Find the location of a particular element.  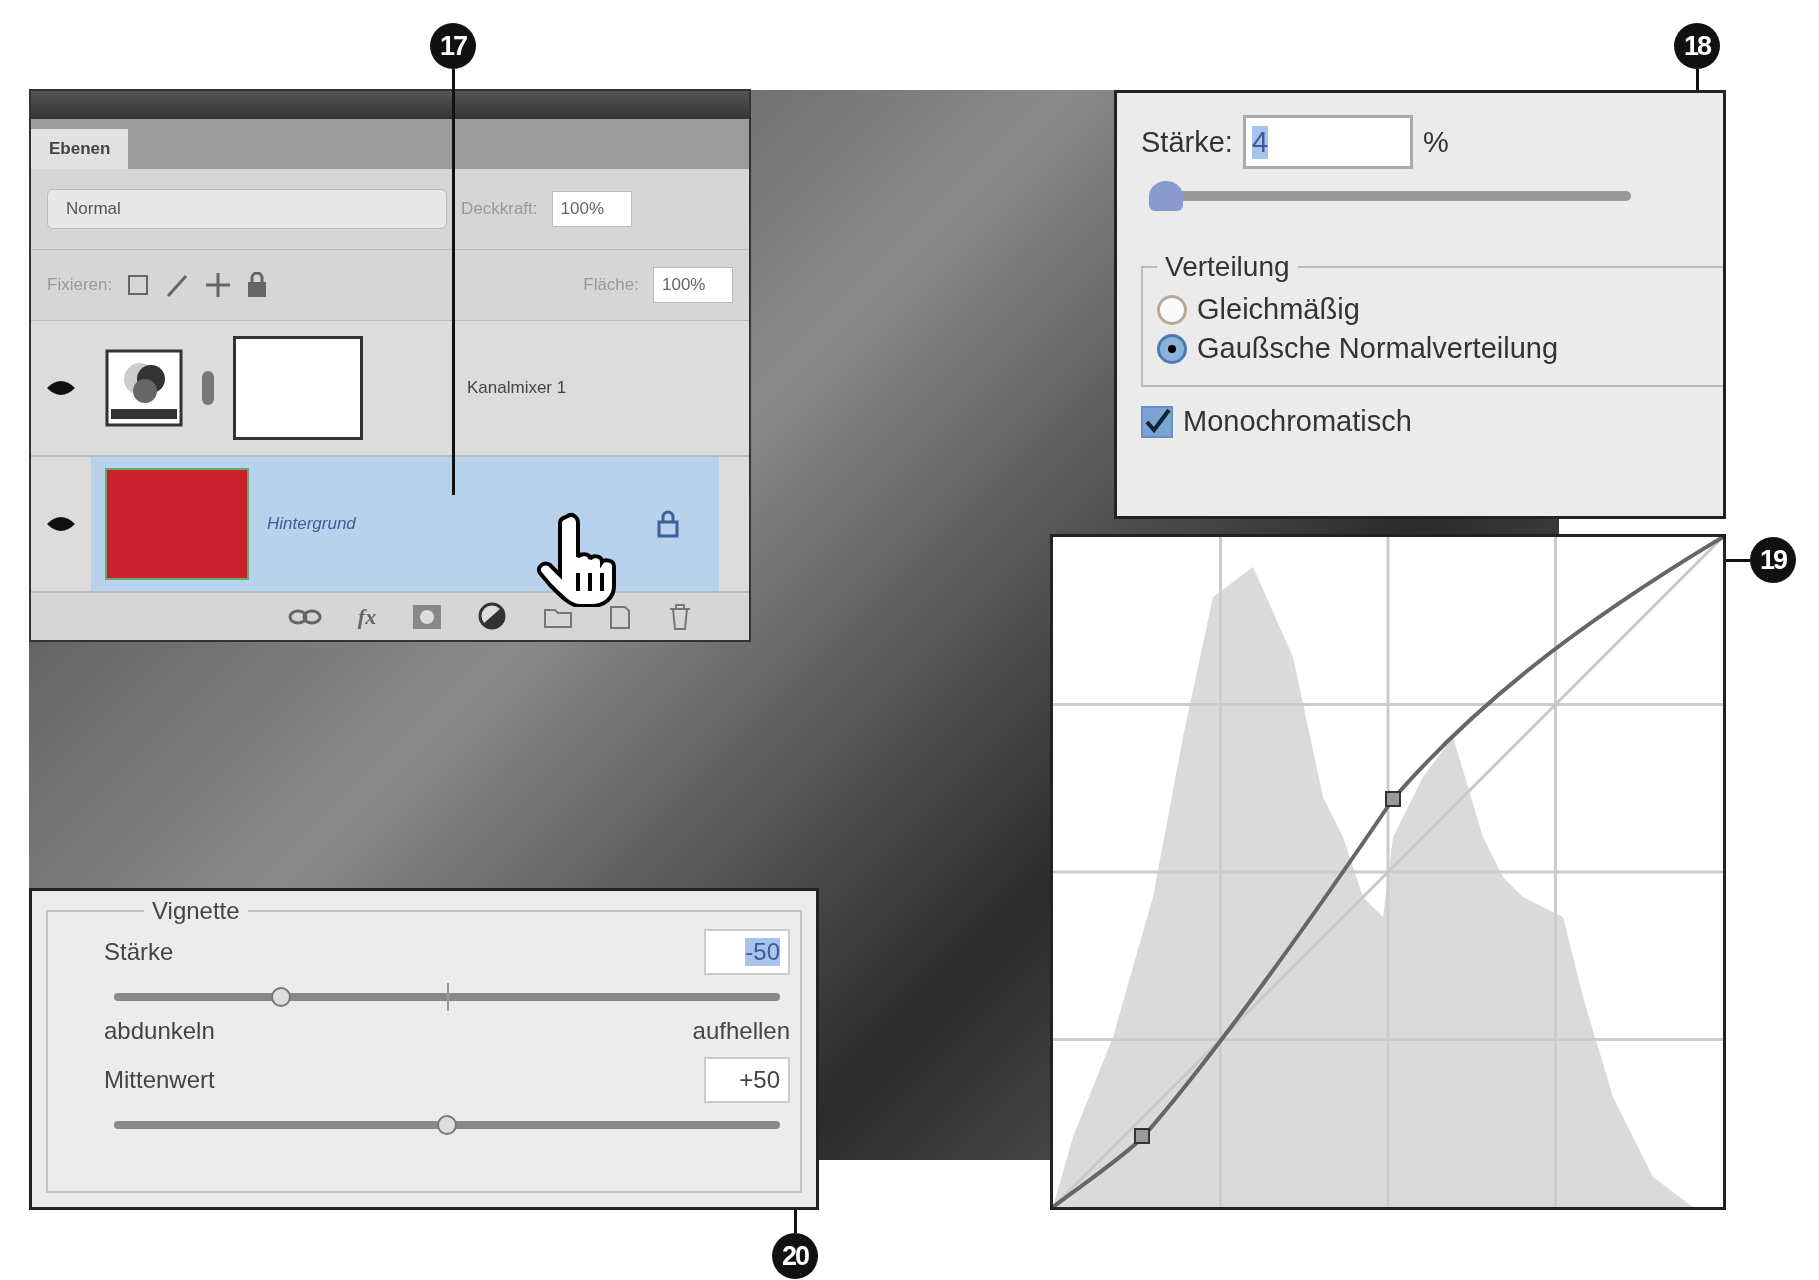

slider-min-label: abdunkeln is located at coordinates (159, 1031).